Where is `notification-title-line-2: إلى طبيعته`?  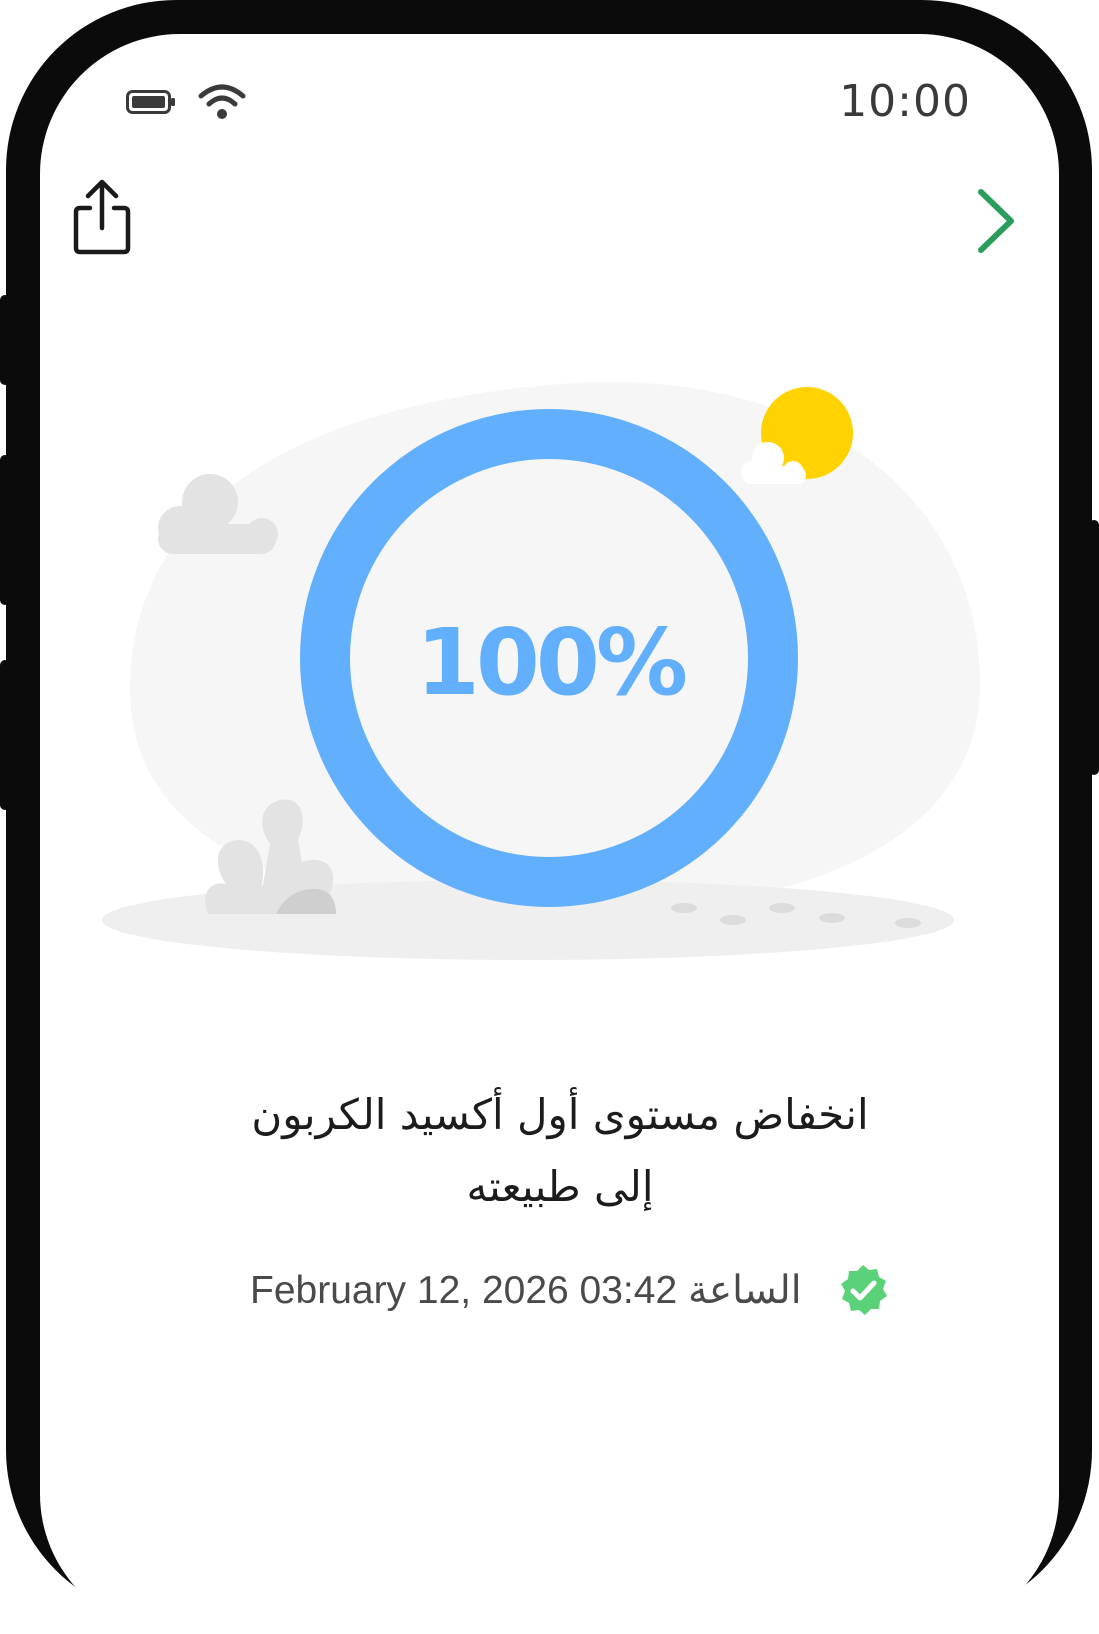 notification-title-line-2: إلى طبيعته is located at coordinates (560, 1186).